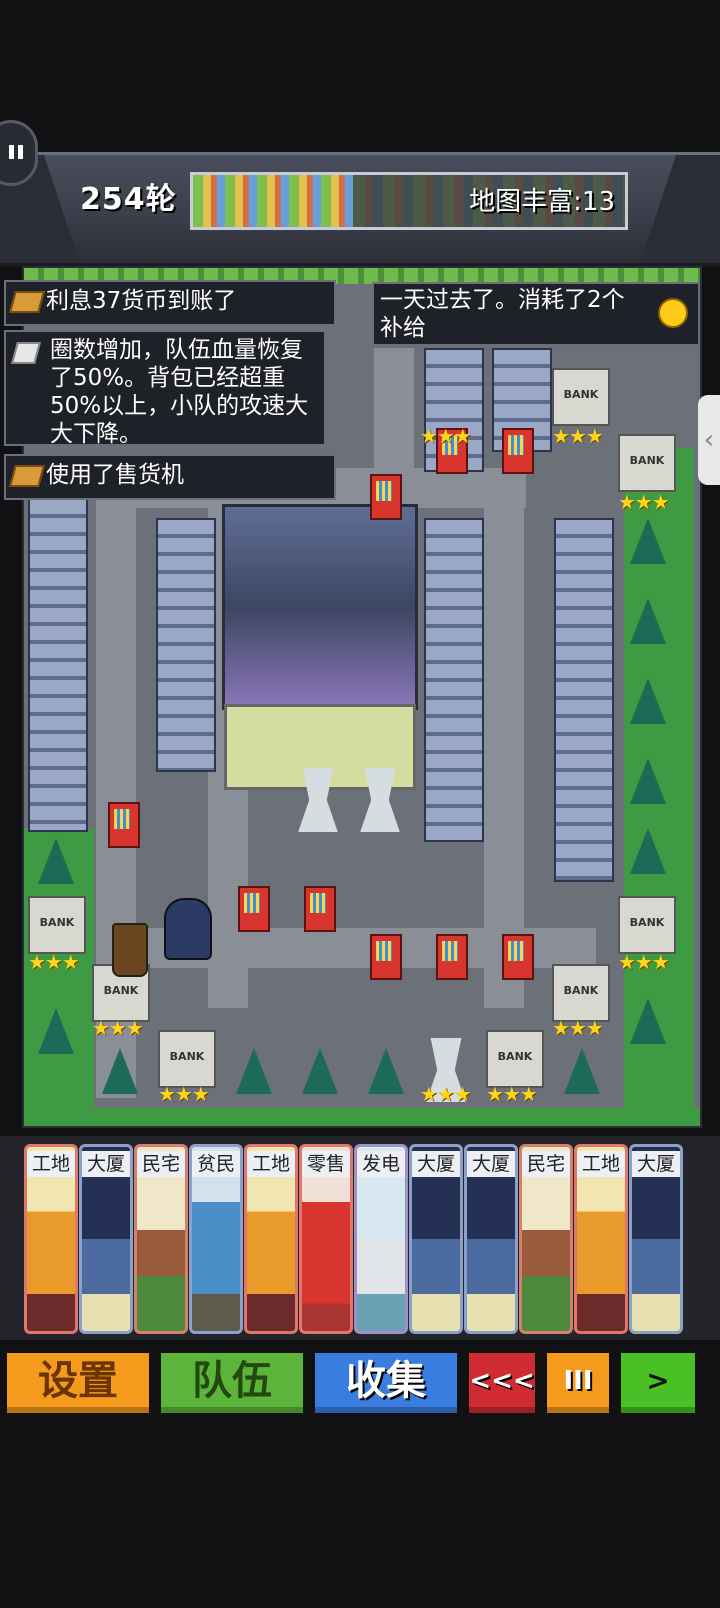 This screenshot has height=1608, width=720. What do you see at coordinates (128, 199) in the screenshot?
I see `round-counter: 254轮` at bounding box center [128, 199].